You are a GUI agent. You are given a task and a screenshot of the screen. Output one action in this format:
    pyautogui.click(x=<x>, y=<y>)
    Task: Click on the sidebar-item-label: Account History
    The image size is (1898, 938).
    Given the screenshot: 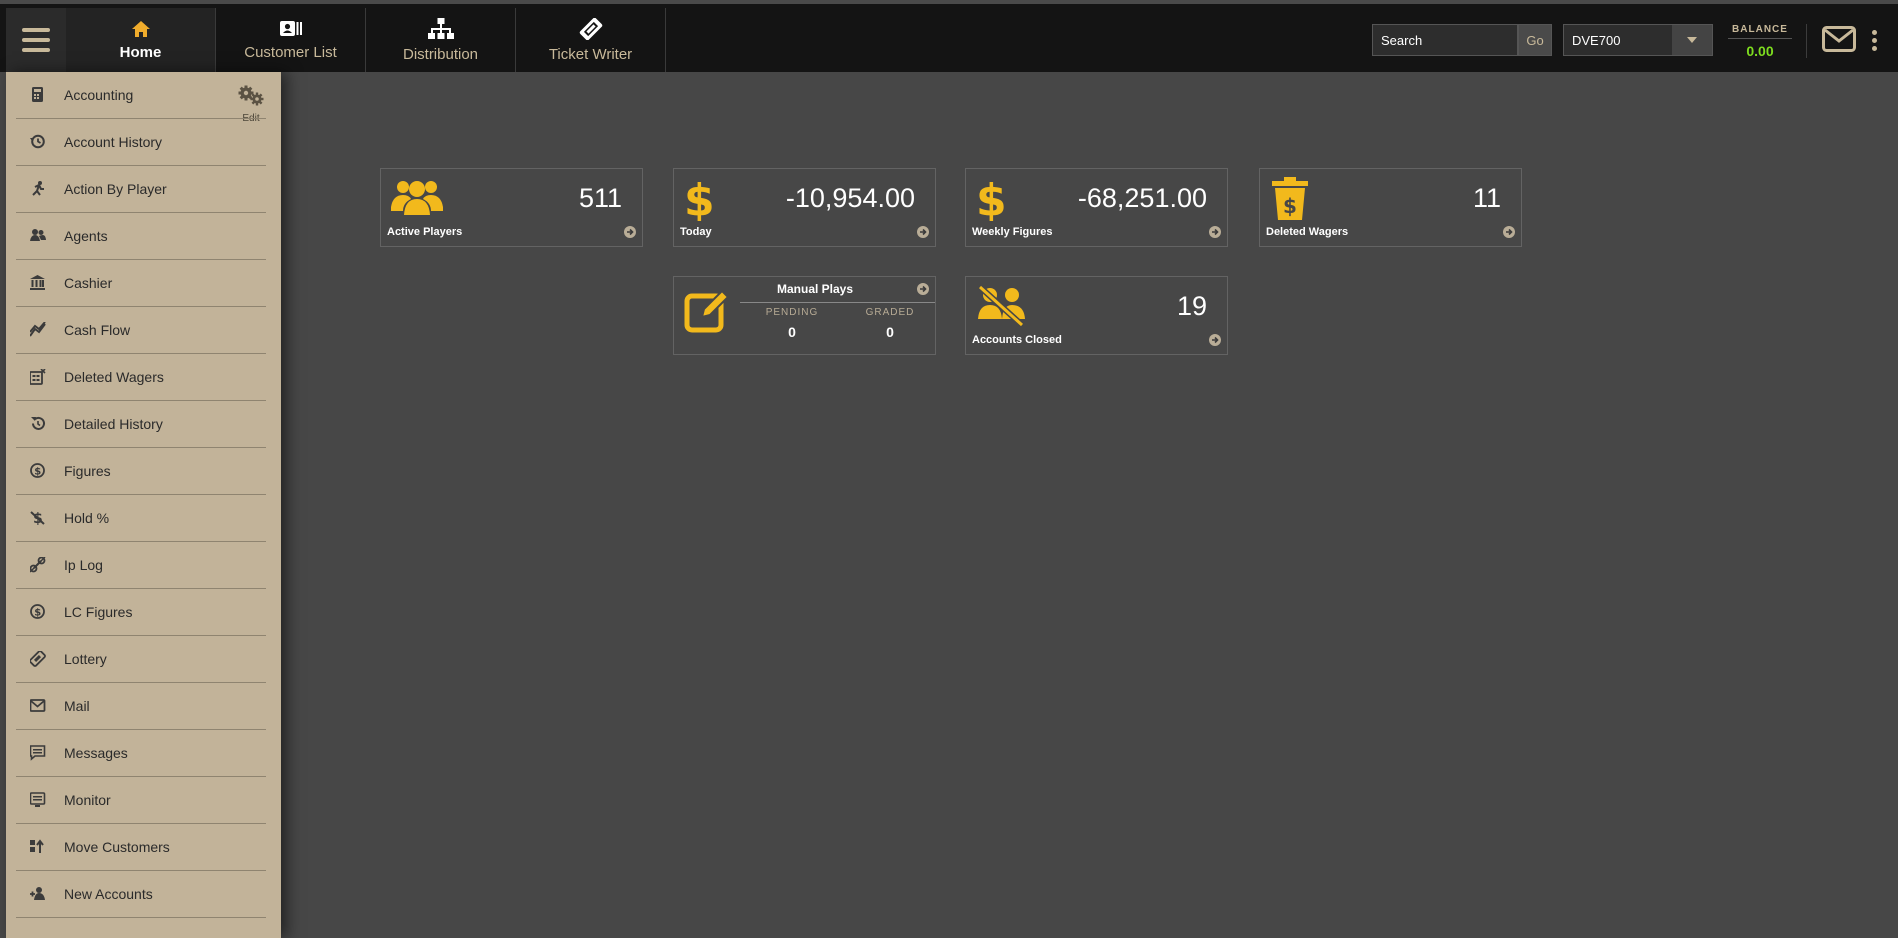 What is the action you would take?
    pyautogui.click(x=113, y=142)
    